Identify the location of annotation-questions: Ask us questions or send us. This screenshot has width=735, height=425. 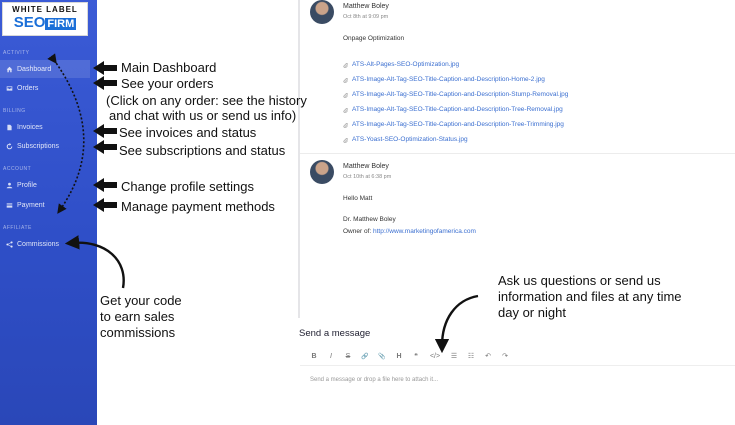
(579, 280).